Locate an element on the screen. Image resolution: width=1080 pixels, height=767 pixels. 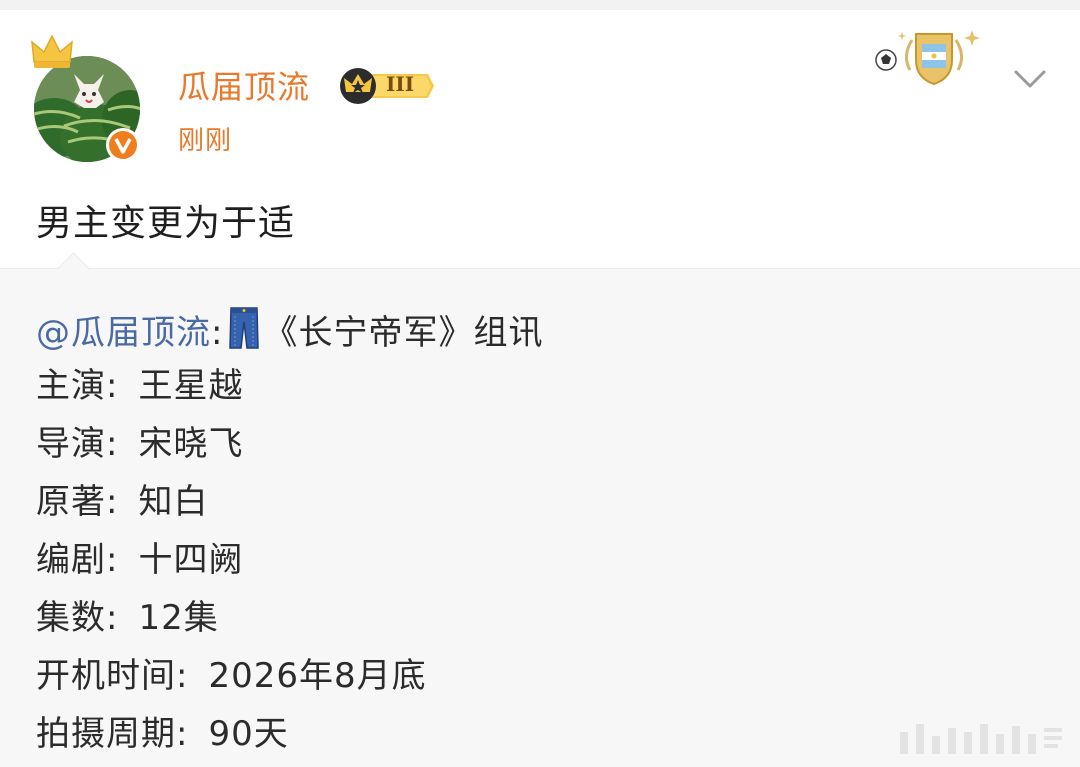
mention-link: @瓜届顶流 is located at coordinates (123, 333).